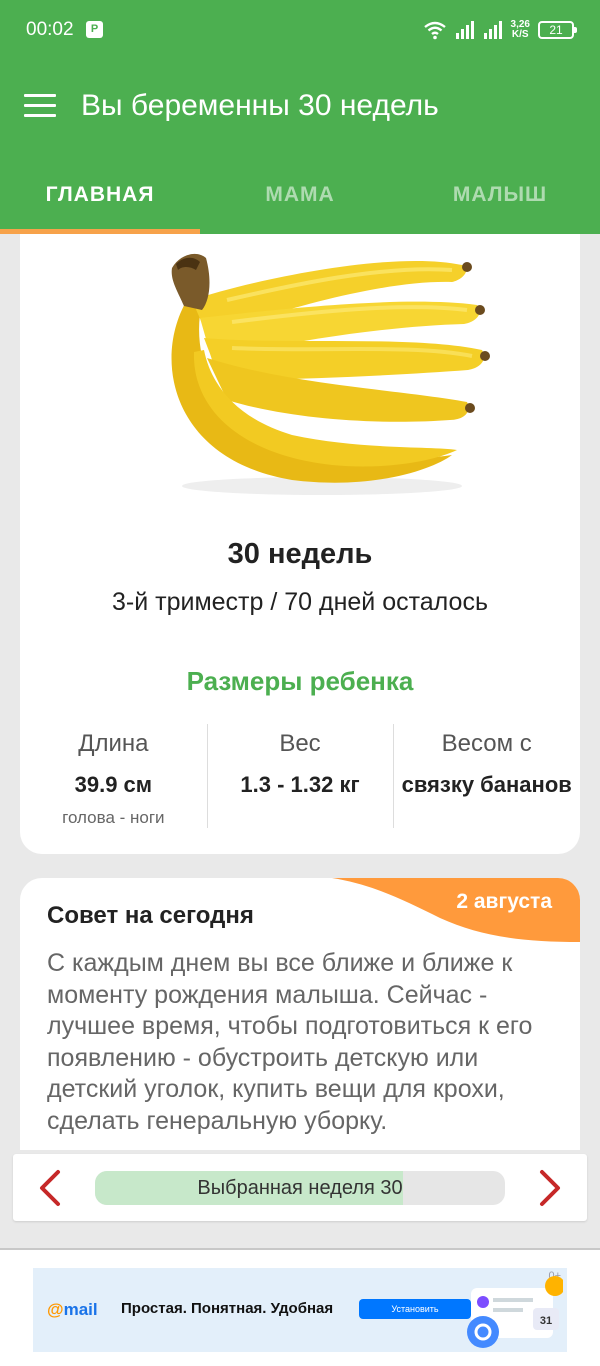 The image size is (600, 1366). I want to click on tab-mom: МАМА, so click(300, 195).